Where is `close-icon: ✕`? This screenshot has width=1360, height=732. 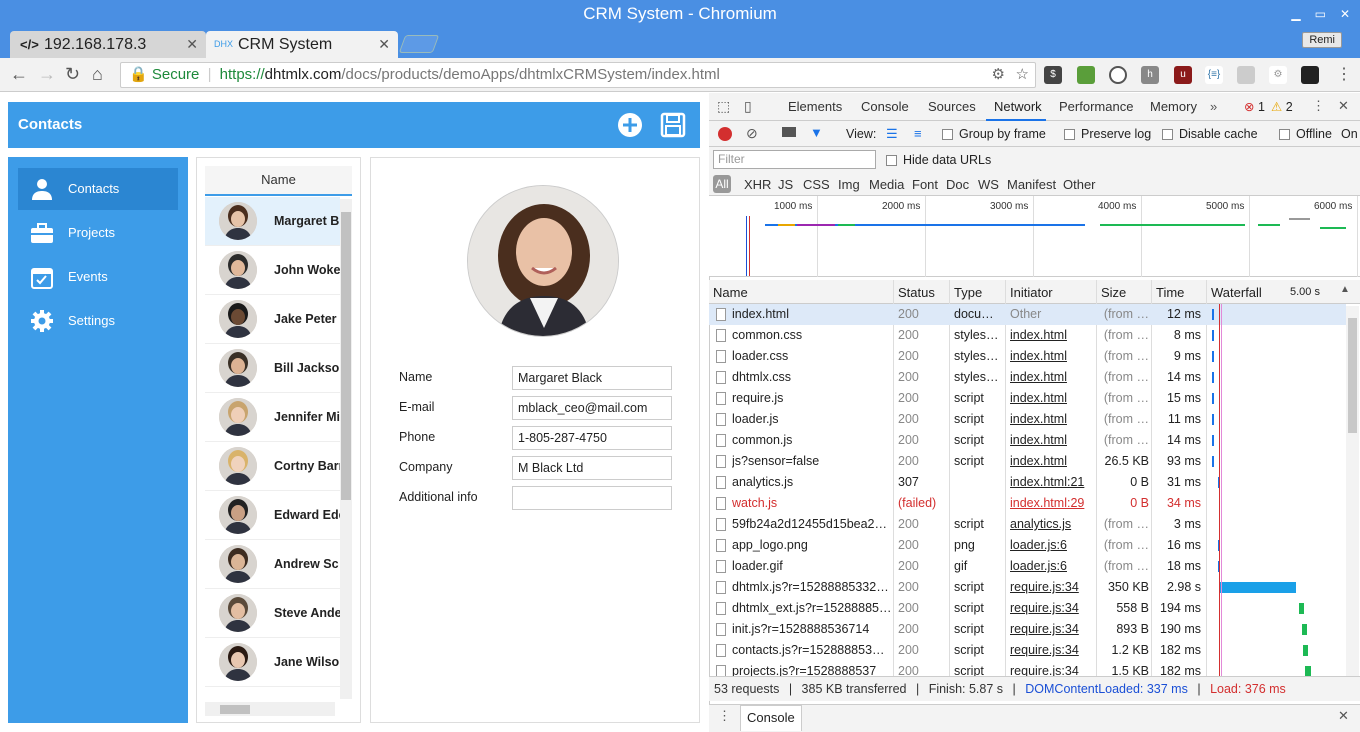
close-icon: ✕ is located at coordinates (1345, 14).